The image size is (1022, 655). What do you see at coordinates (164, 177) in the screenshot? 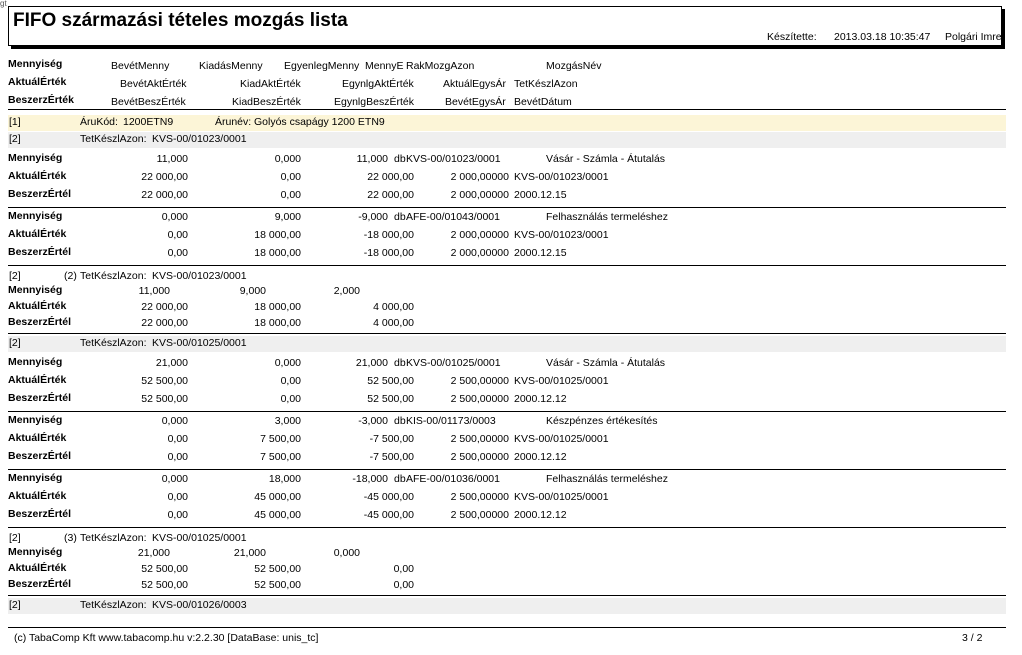
I see `cell: 22 000,00` at bounding box center [164, 177].